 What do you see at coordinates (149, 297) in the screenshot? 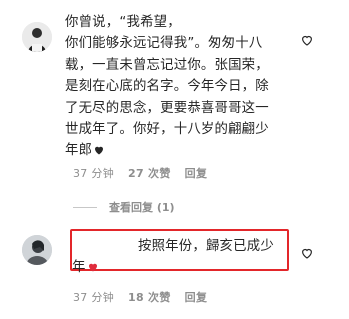
I see `like-count: 18 次赞` at bounding box center [149, 297].